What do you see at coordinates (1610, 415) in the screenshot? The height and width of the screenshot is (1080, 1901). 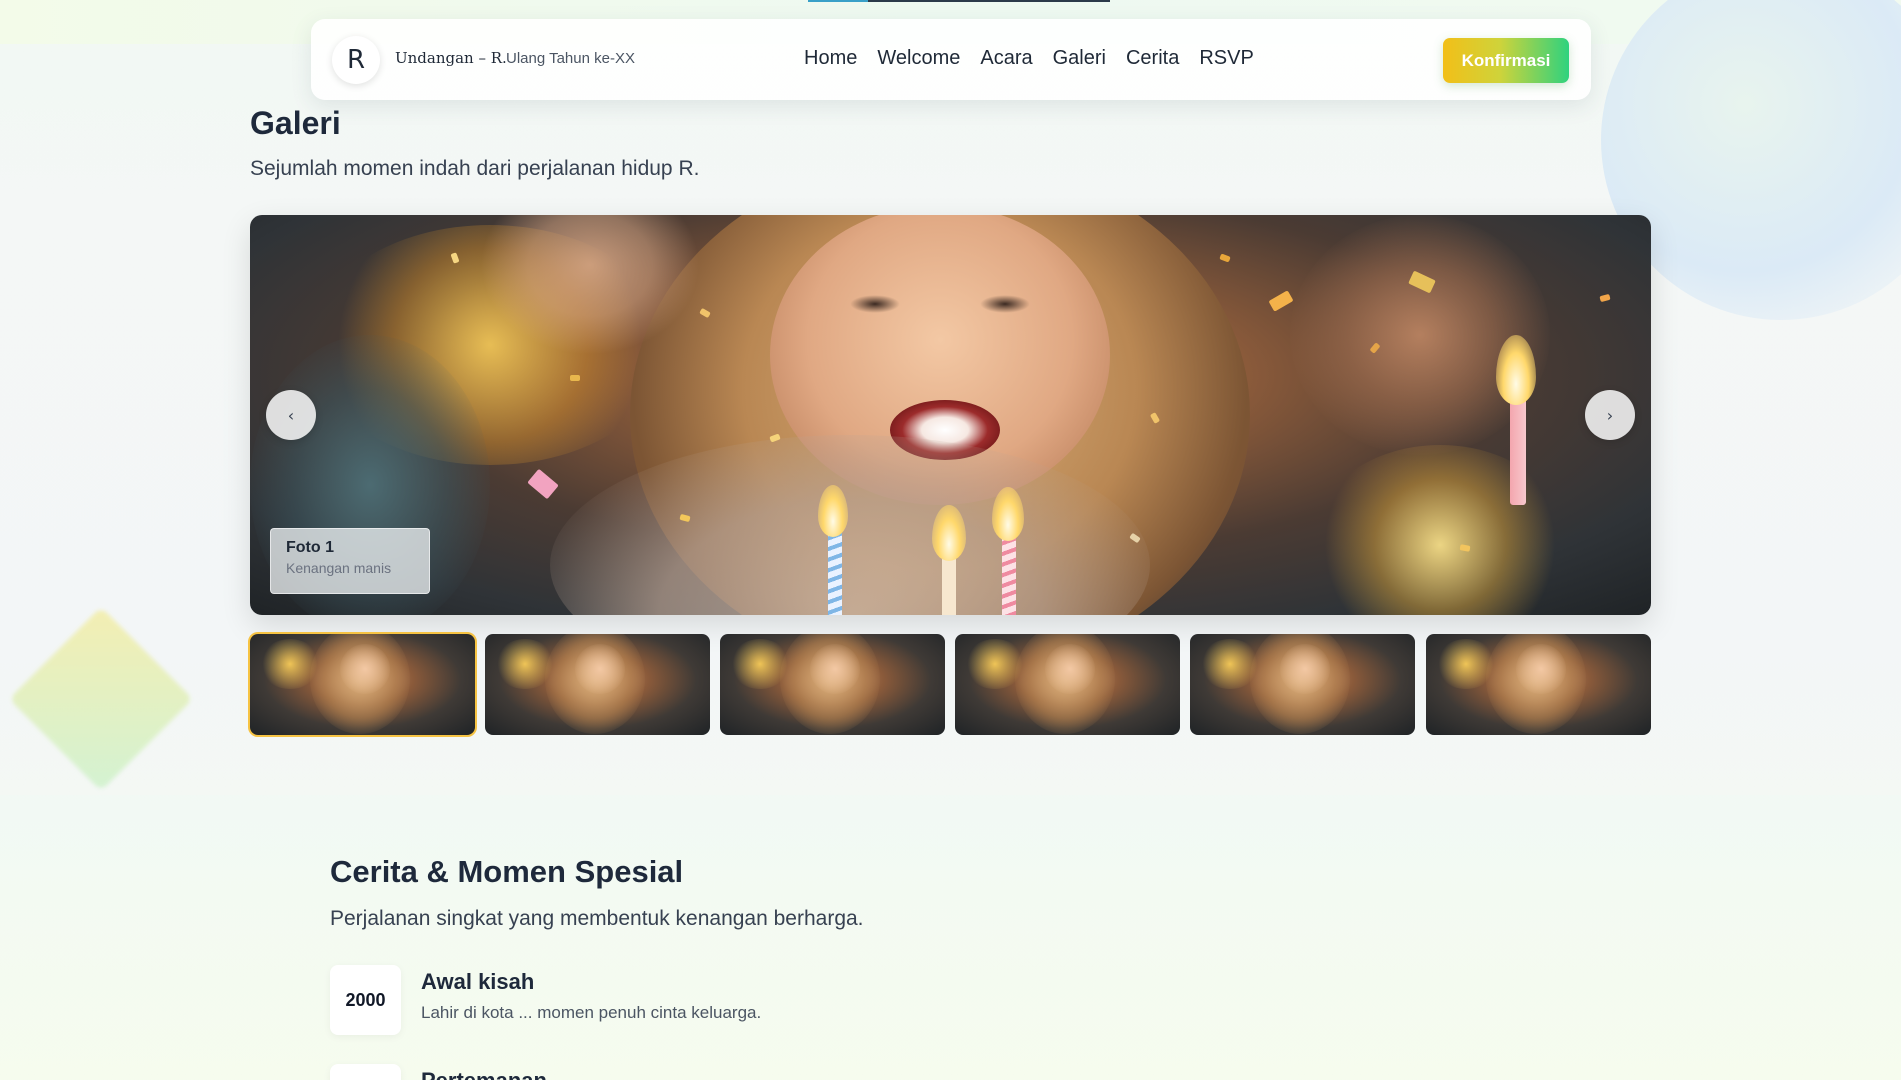 I see `gallery-next-button: ›` at bounding box center [1610, 415].